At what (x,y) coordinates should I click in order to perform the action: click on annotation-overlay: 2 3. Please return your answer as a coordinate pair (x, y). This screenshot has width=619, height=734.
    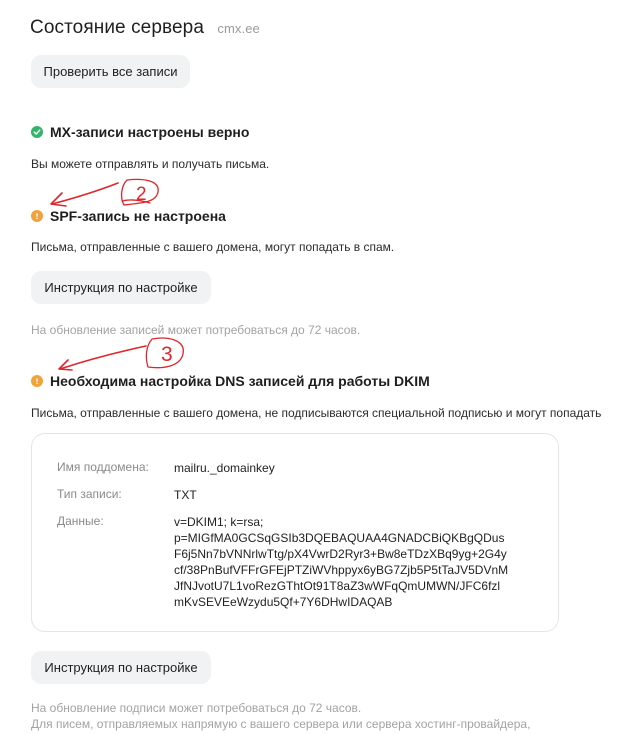
    Looking at the image, I should click on (117, 274).